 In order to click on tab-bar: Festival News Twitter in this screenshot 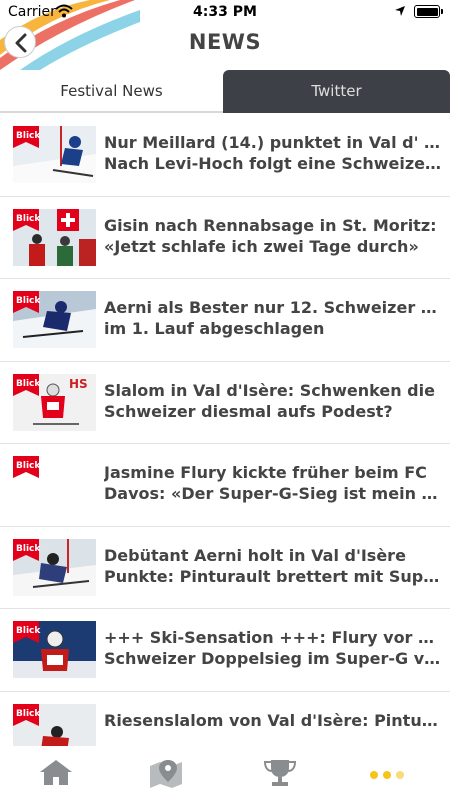, I will do `click(225, 91)`.